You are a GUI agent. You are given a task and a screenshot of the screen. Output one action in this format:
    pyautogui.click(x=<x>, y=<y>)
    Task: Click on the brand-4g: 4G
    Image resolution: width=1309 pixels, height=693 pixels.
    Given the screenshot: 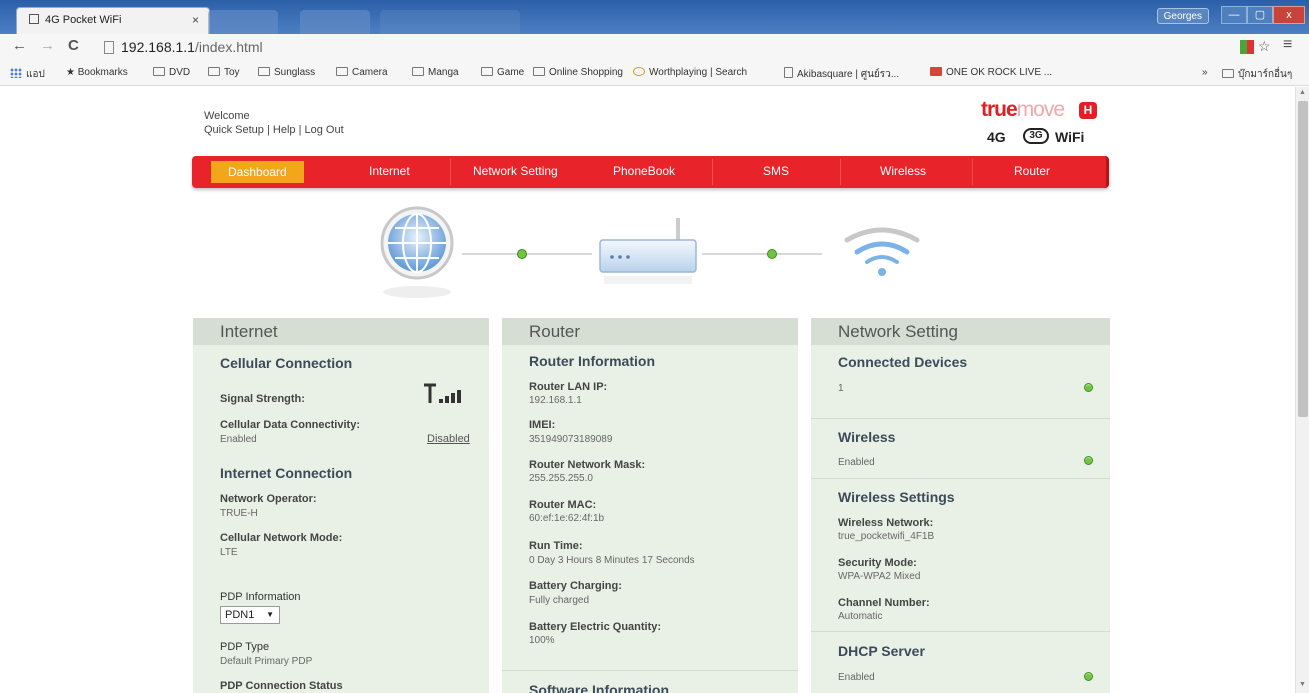 What is the action you would take?
    pyautogui.click(x=996, y=137)
    